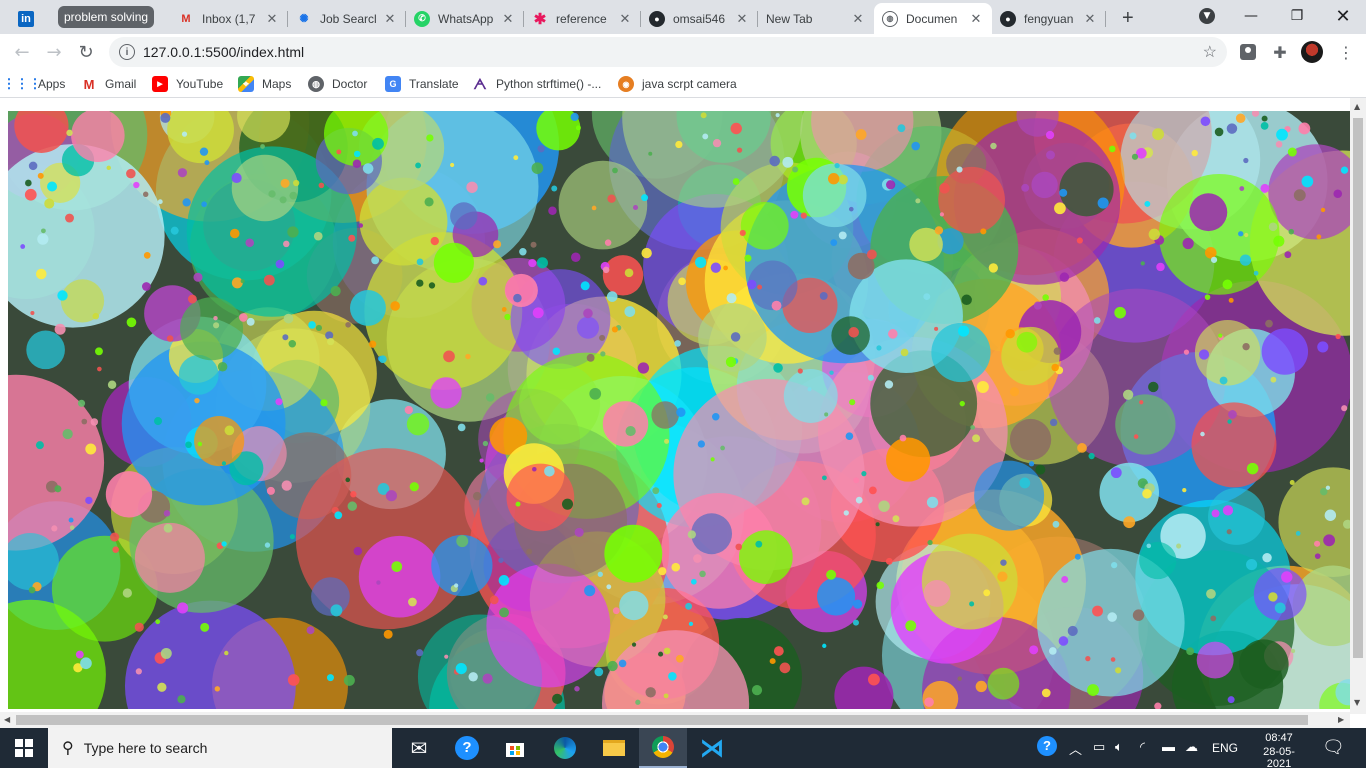  I want to click on tab-group-chip: problem solving, so click(106, 17).